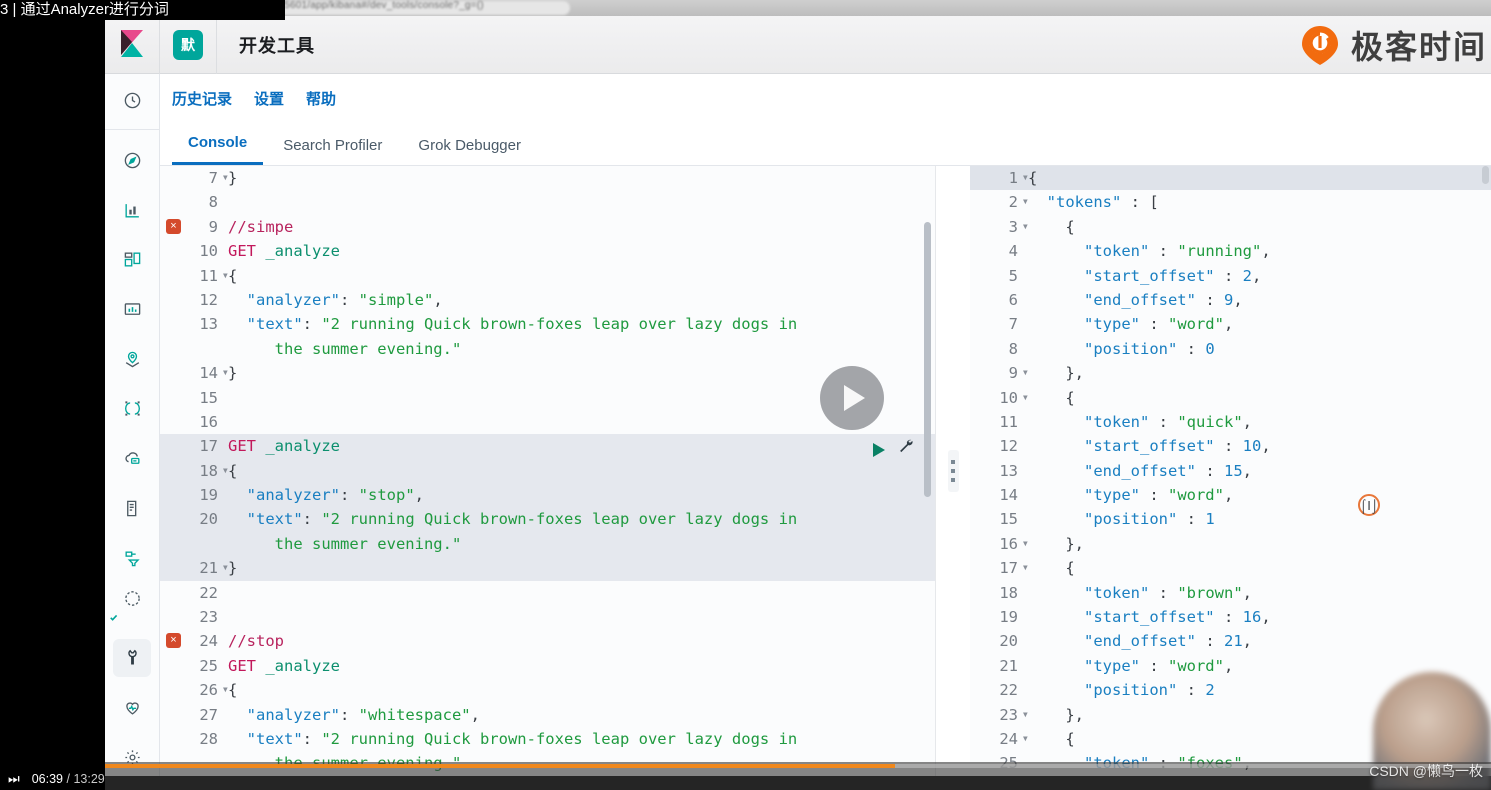  I want to click on code-line: 6 "end_offset" : 9,, so click(1230, 300).